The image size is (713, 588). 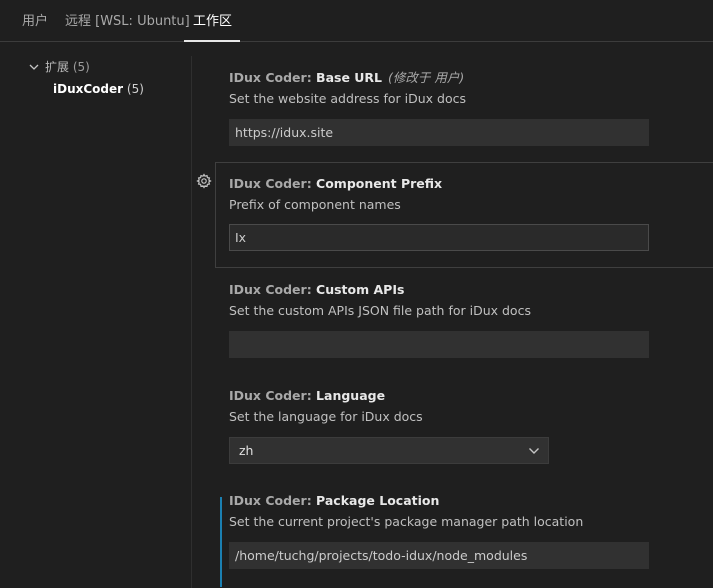 I want to click on component-prefix-input, so click(x=439, y=237).